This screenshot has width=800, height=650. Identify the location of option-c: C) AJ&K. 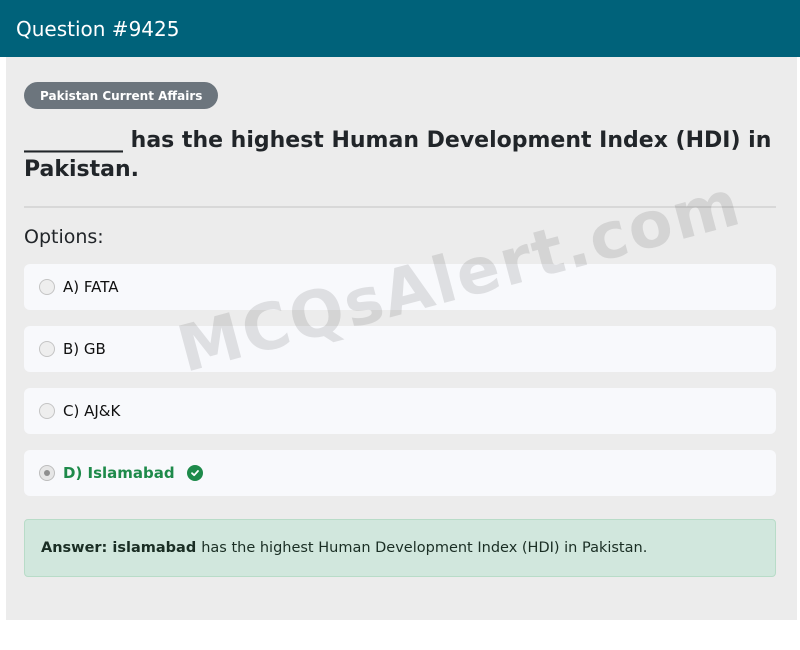
(400, 411).